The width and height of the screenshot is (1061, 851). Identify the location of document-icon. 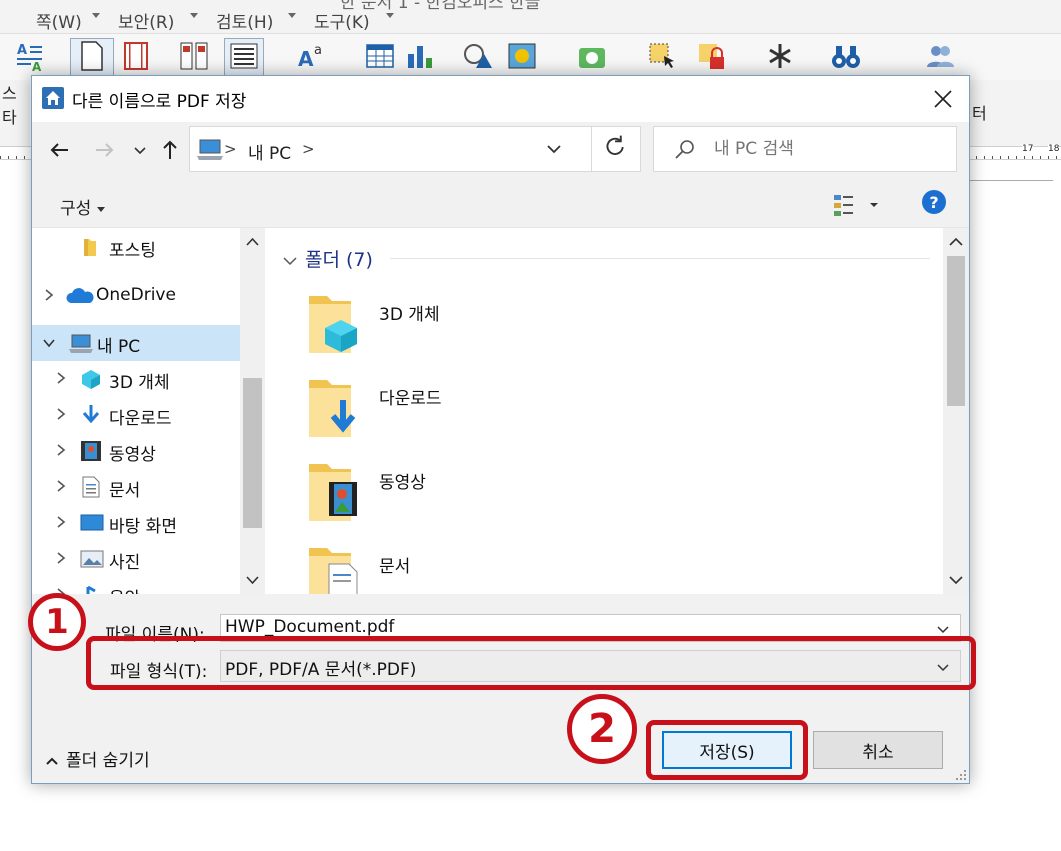
(91, 487).